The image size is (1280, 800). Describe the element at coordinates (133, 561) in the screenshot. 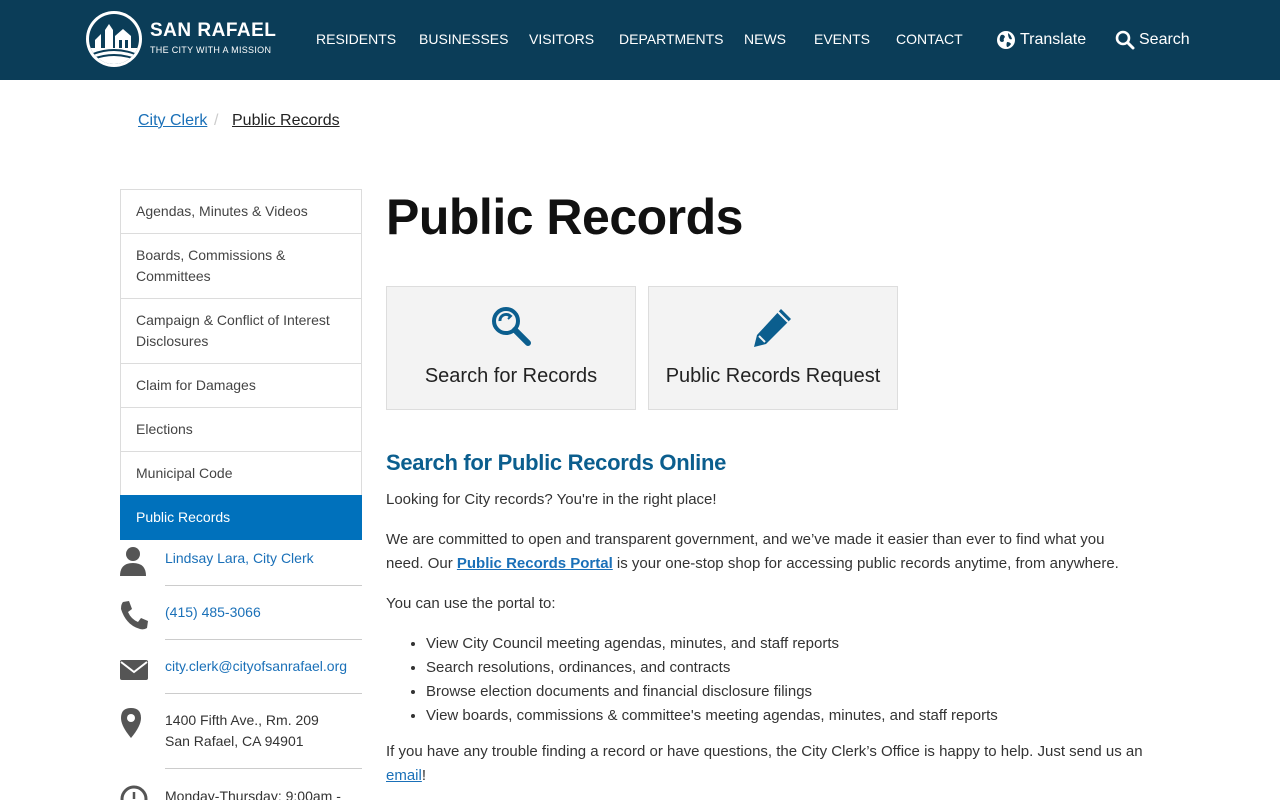

I see `user-icon` at that location.